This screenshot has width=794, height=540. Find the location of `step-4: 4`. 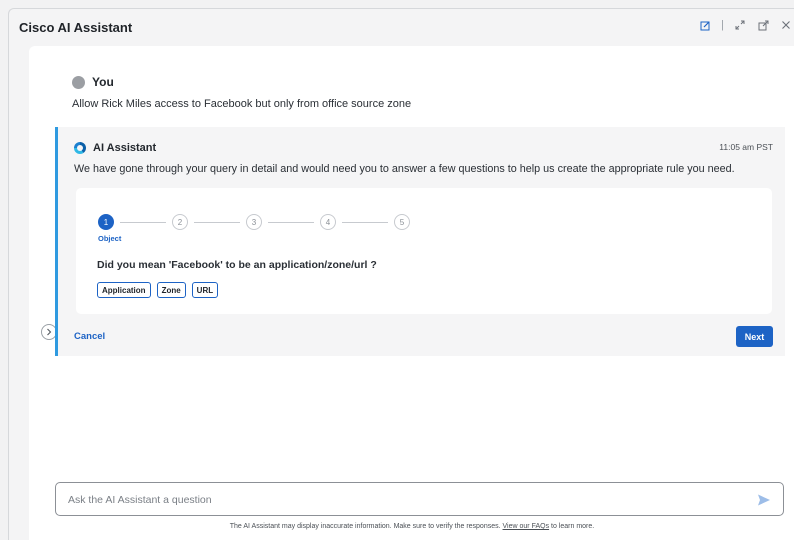

step-4: 4 is located at coordinates (328, 222).